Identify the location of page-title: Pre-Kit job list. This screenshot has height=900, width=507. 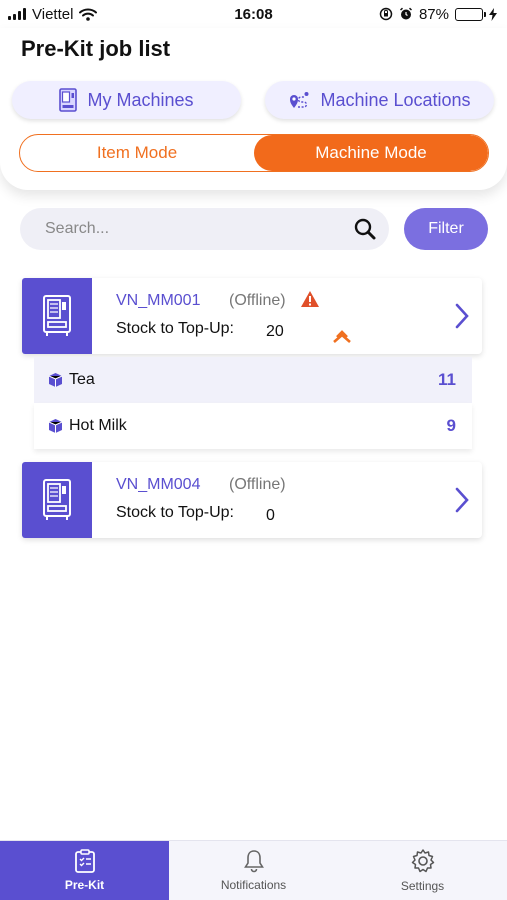
(96, 48).